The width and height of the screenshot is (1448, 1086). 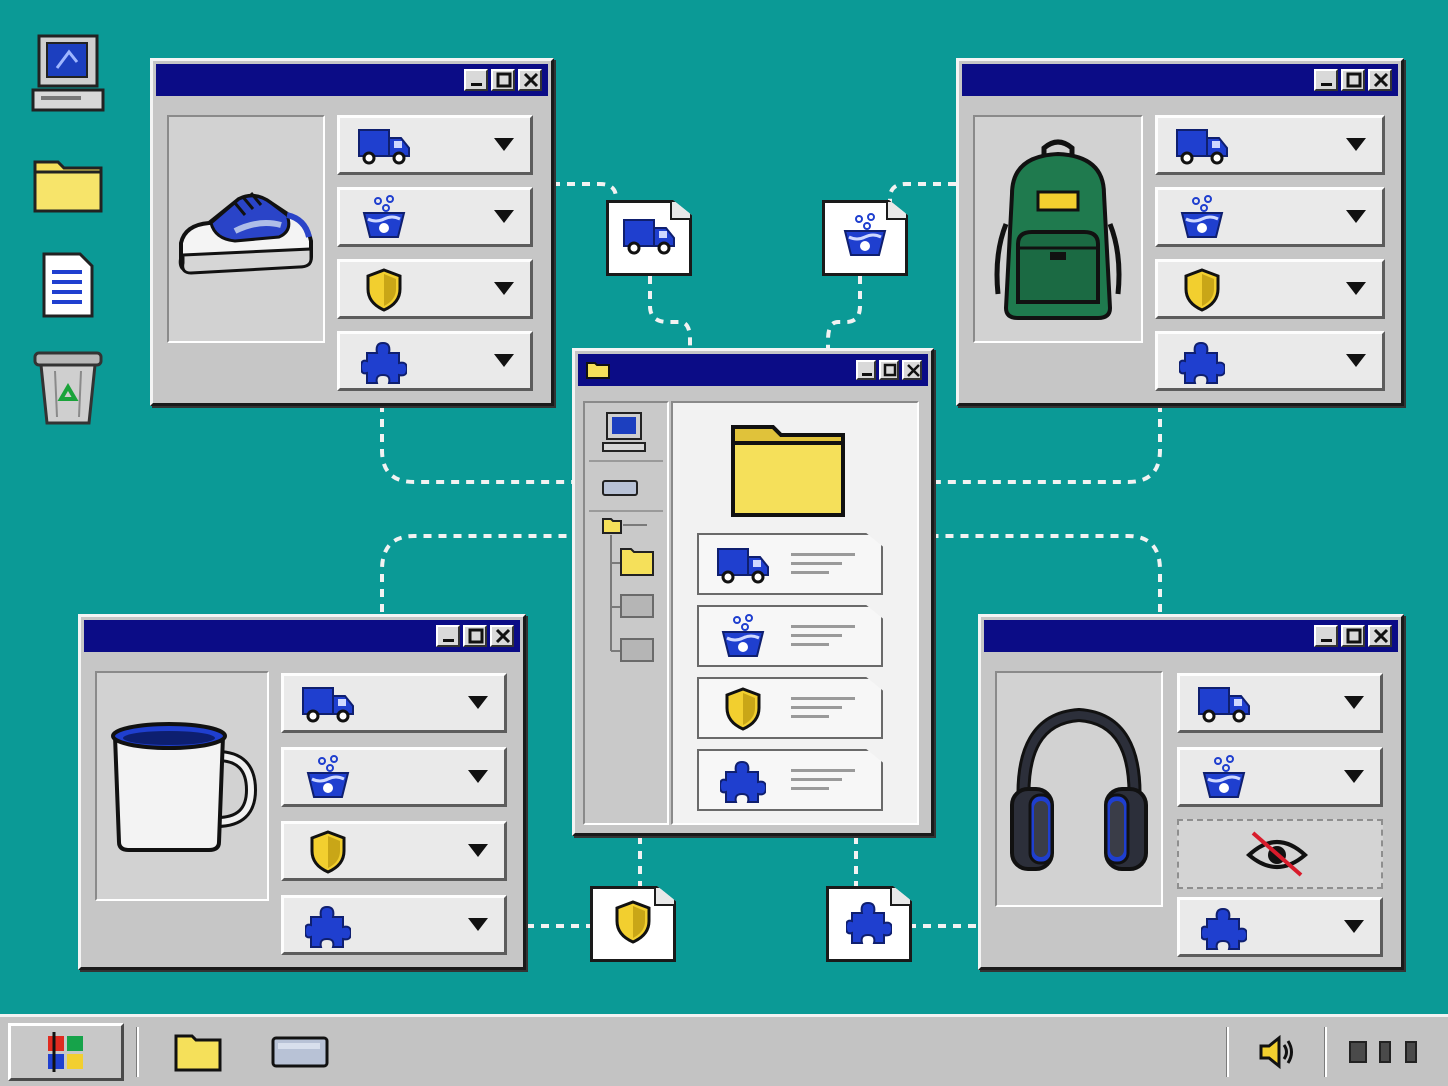 I want to click on shipping-document, so click(x=790, y=564).